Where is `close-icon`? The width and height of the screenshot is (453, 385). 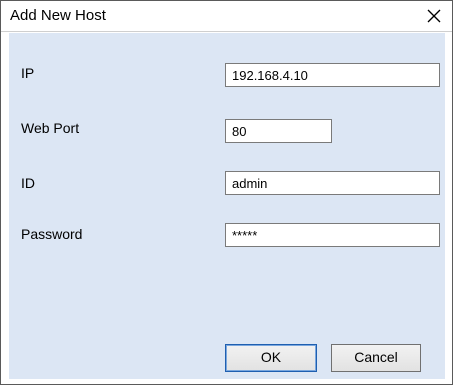 close-icon is located at coordinates (434, 16).